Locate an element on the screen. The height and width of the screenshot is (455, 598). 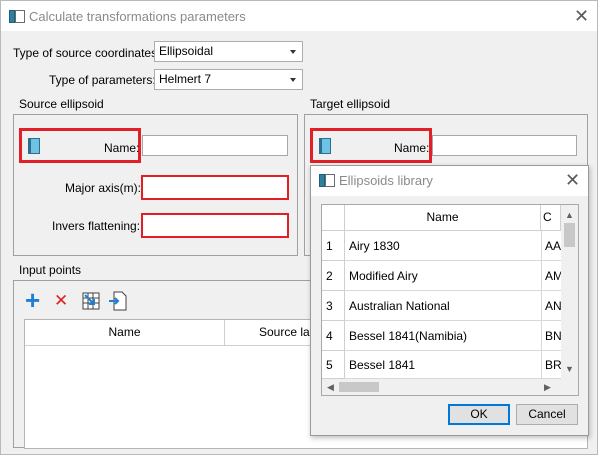
major-axis-label: Major axis(m): is located at coordinates (103, 188).